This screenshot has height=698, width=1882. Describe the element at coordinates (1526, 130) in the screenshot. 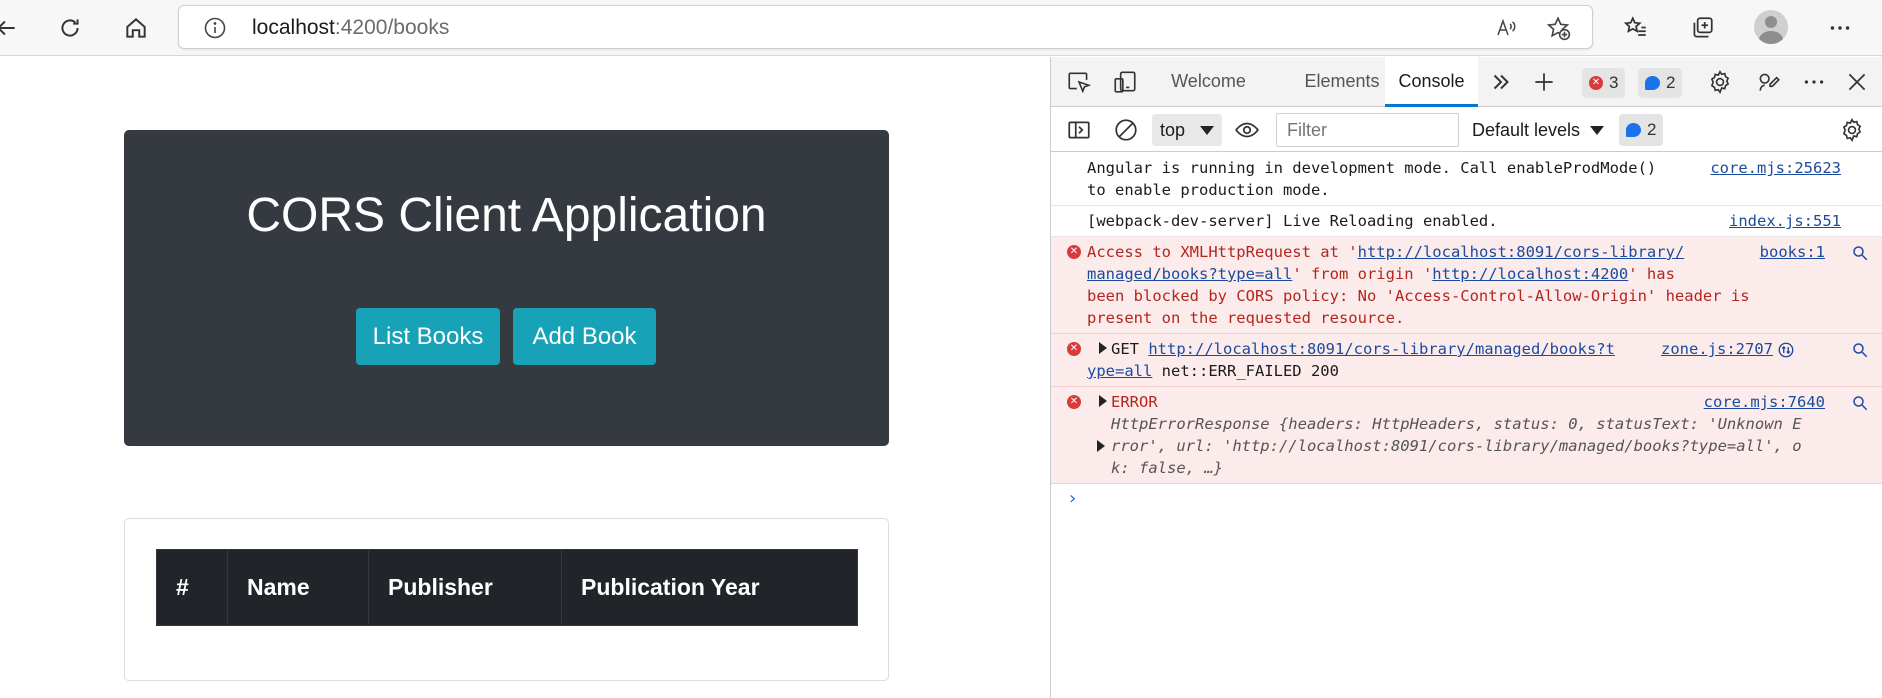

I see `log-levels-label: Default levels` at that location.